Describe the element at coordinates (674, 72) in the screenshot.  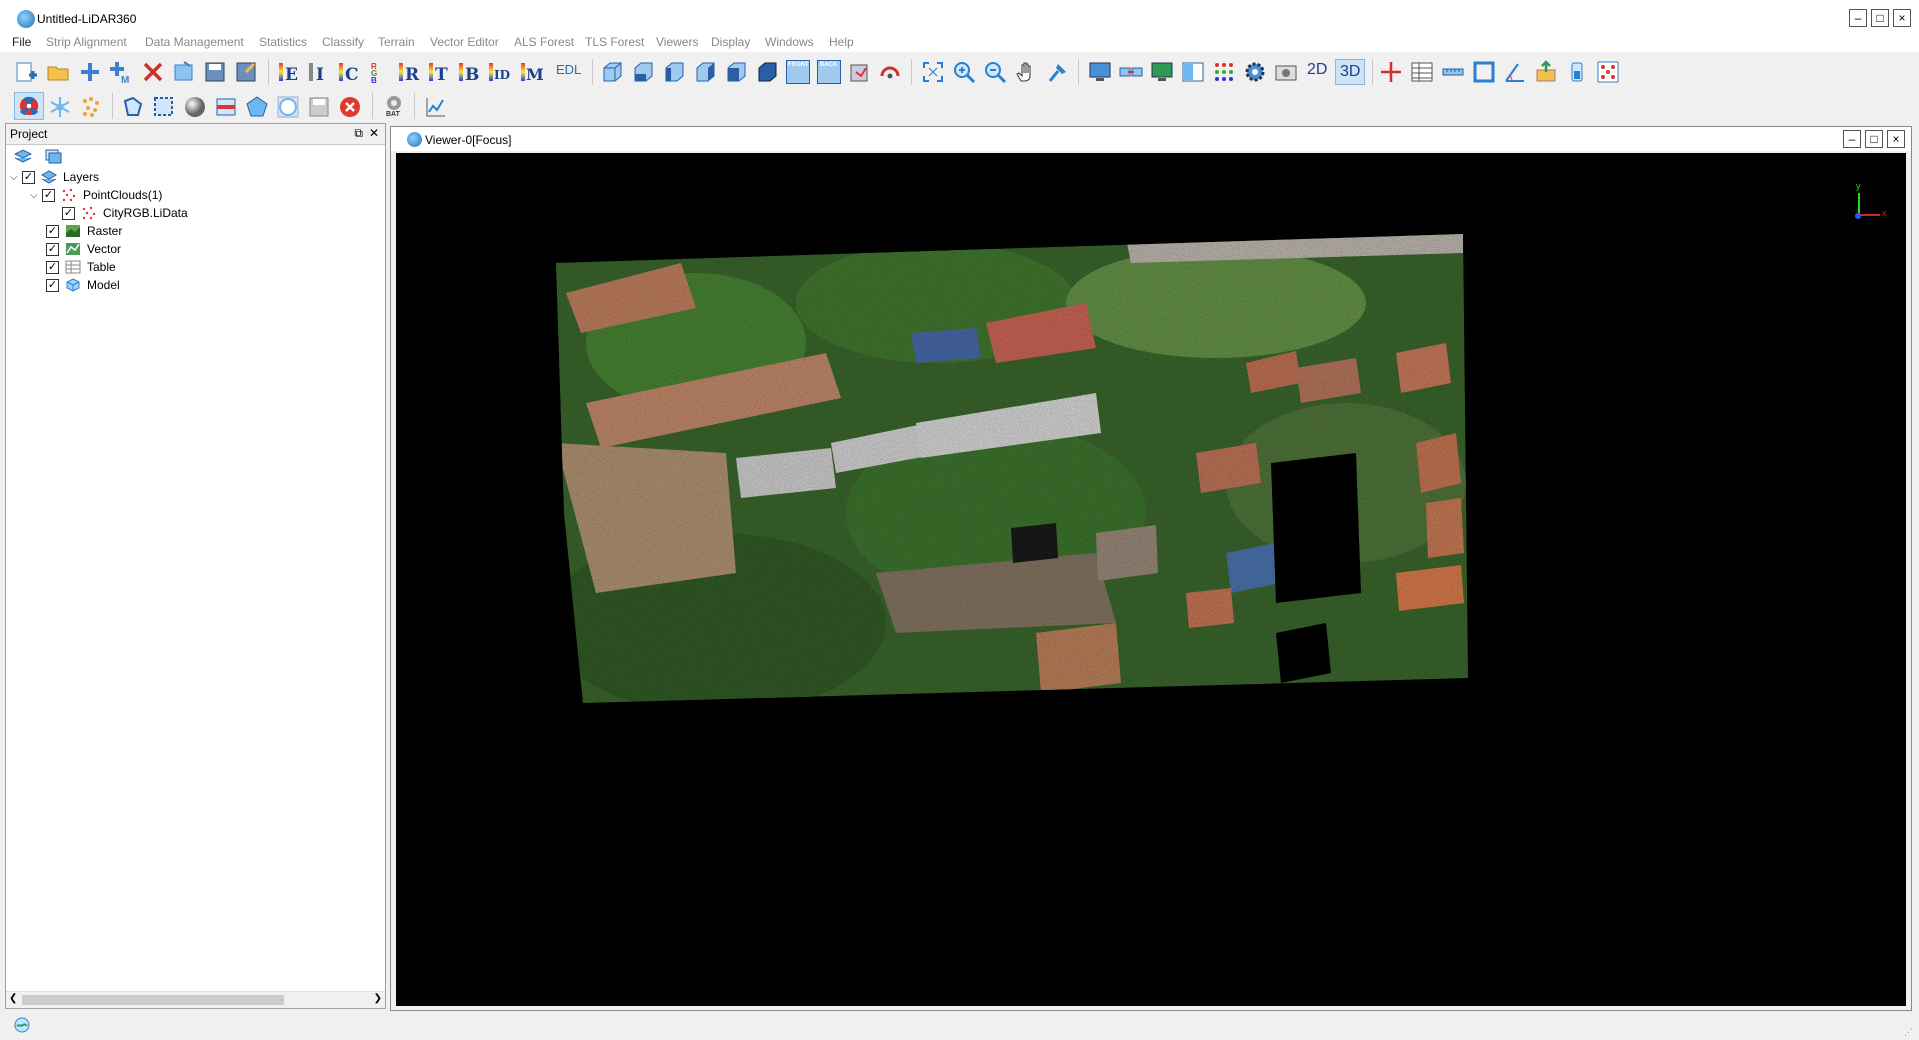
I see `view-left-icon` at that location.